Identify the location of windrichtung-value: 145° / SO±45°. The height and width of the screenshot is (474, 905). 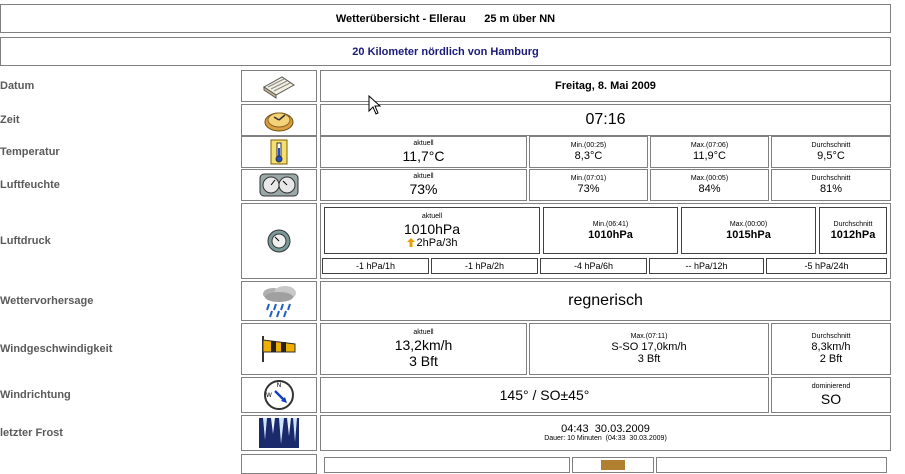
(544, 395).